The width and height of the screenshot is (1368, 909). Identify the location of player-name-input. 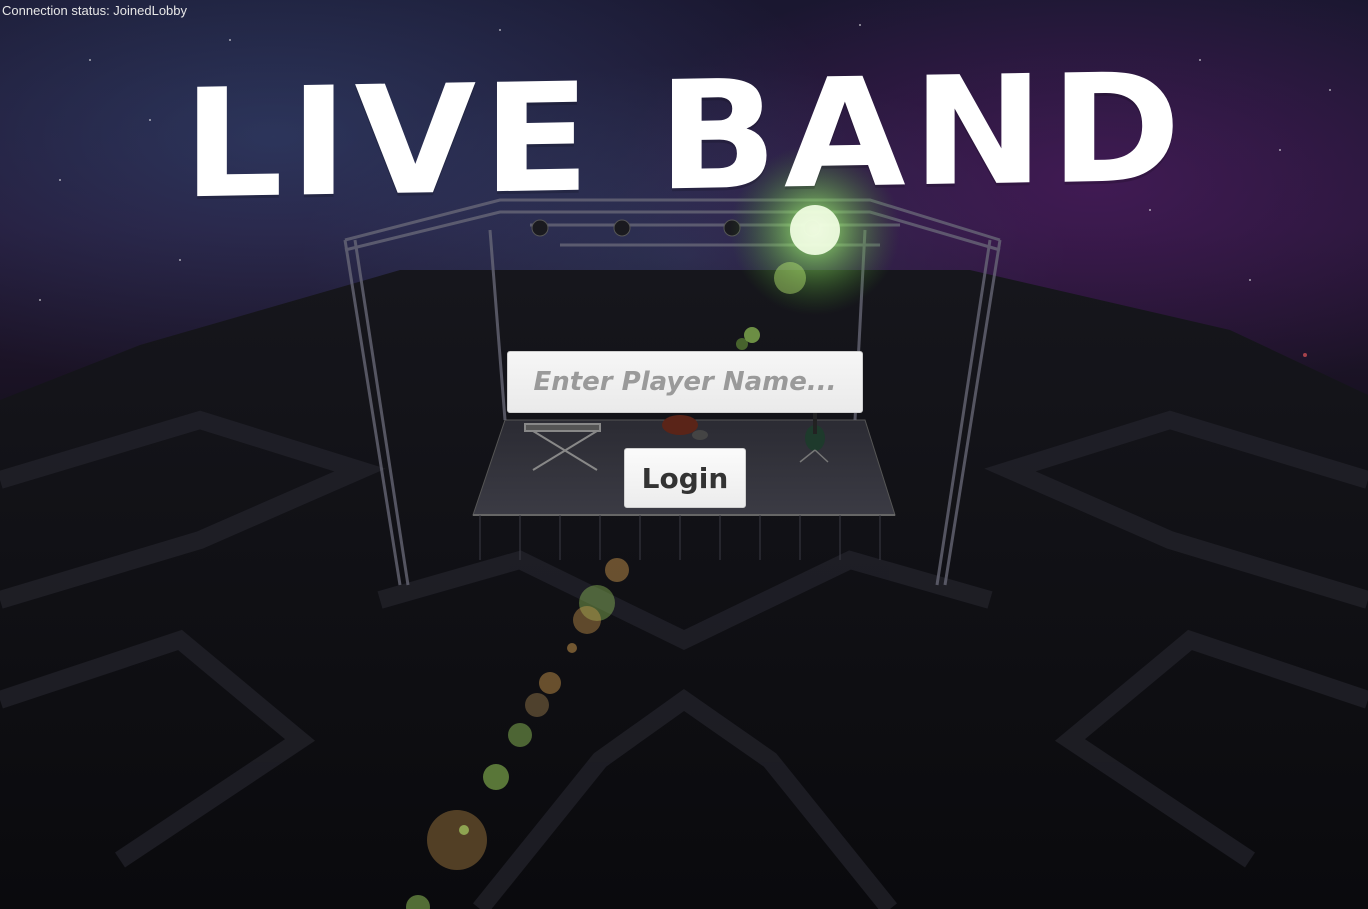
(685, 382).